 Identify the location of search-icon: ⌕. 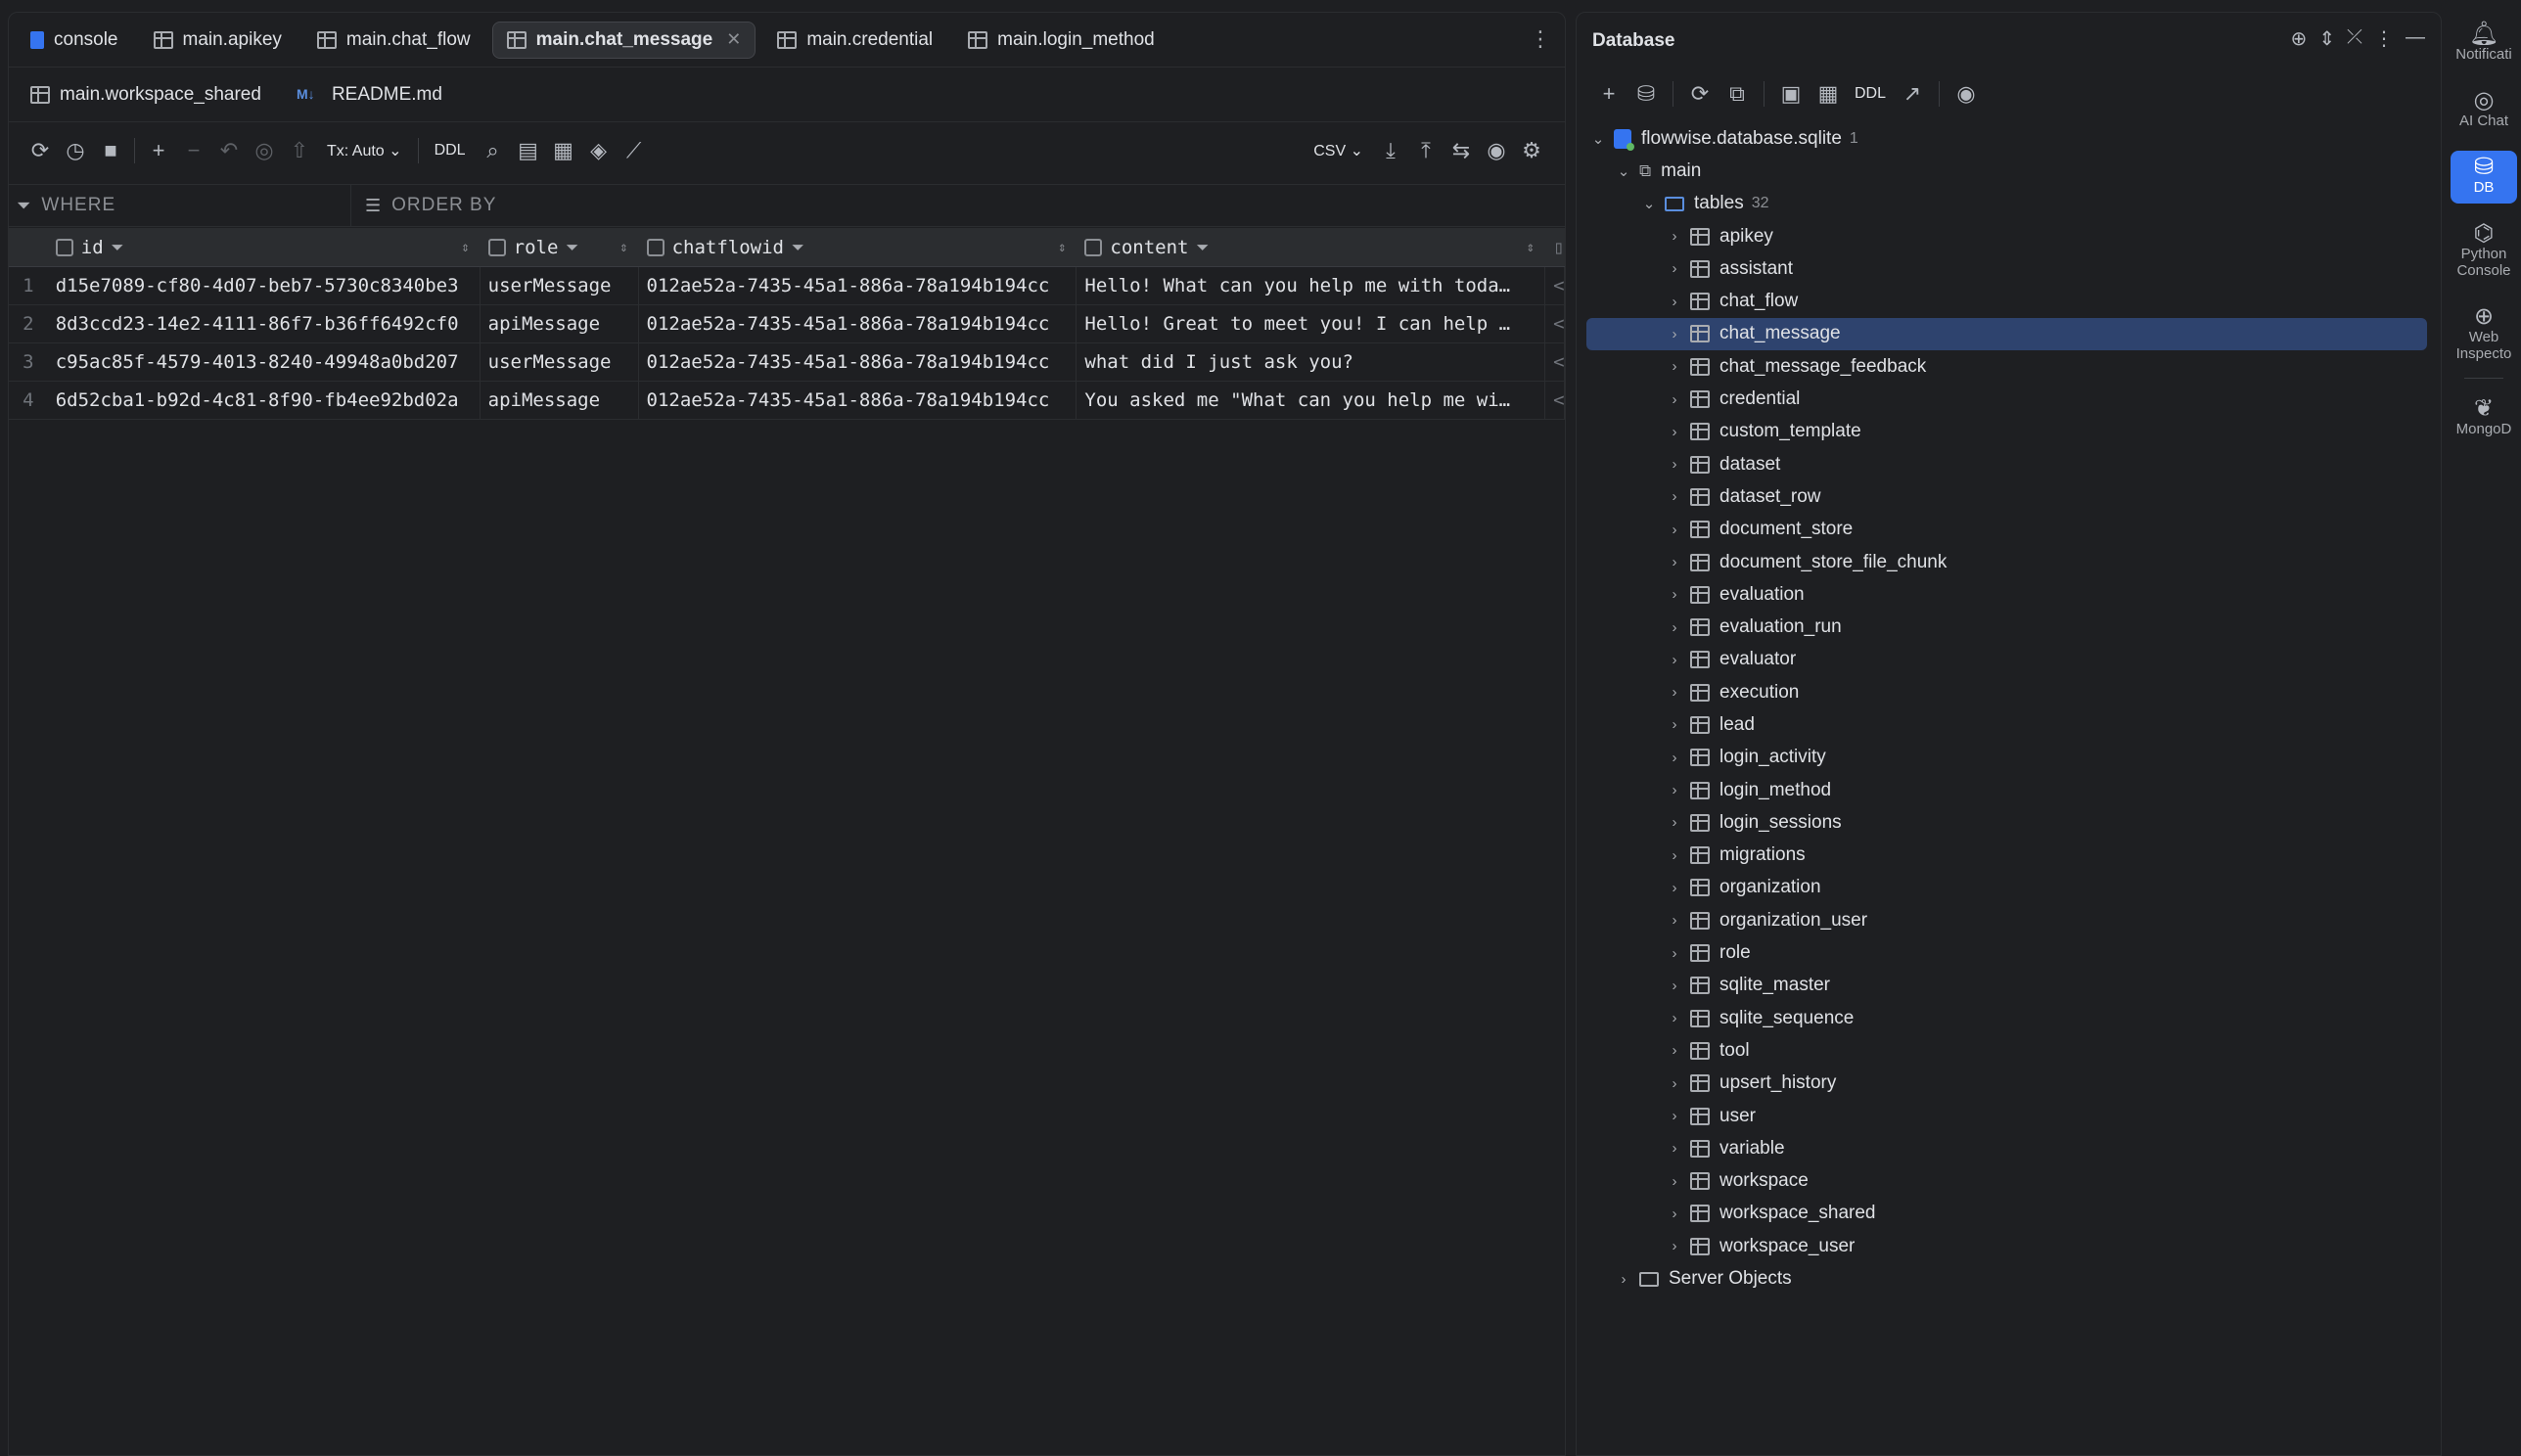
(493, 150).